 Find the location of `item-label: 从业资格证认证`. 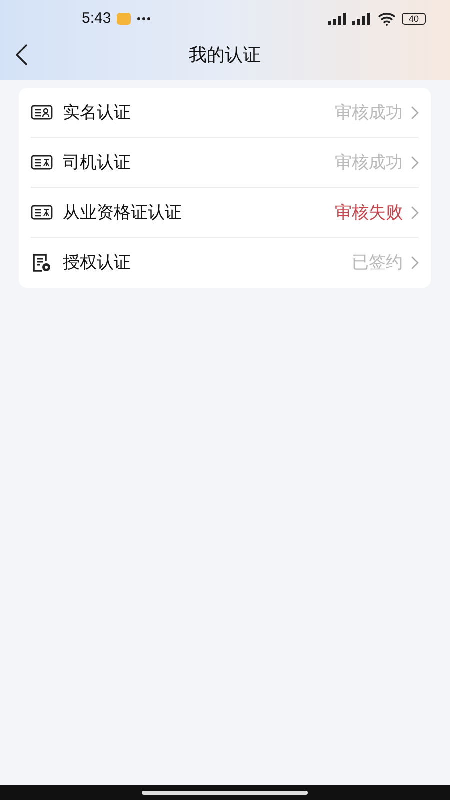

item-label: 从业资格证认证 is located at coordinates (123, 213).